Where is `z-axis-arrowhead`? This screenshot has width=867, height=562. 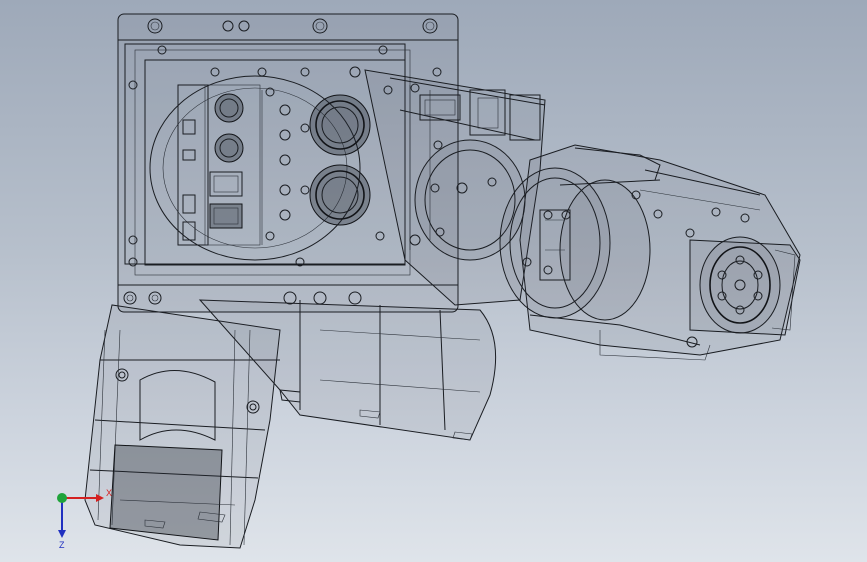 z-axis-arrowhead is located at coordinates (62, 534).